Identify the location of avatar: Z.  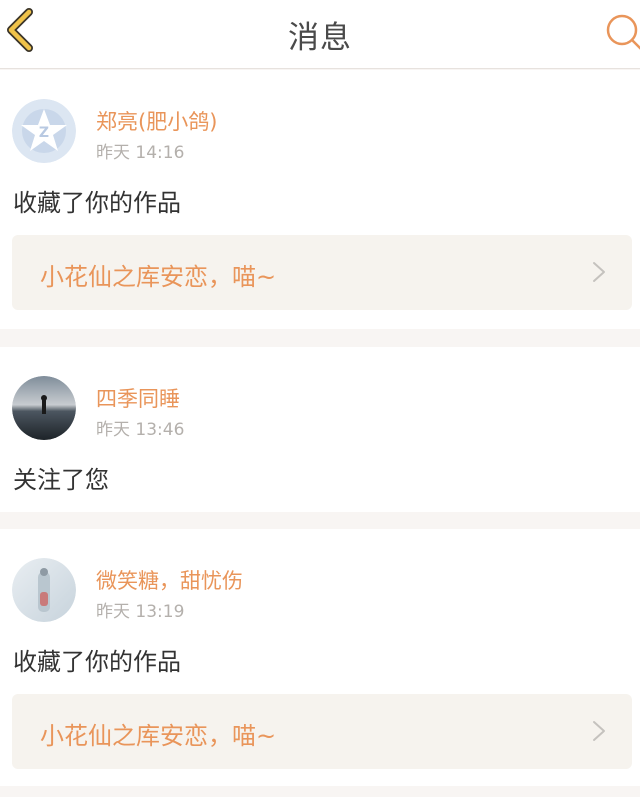
(44, 131).